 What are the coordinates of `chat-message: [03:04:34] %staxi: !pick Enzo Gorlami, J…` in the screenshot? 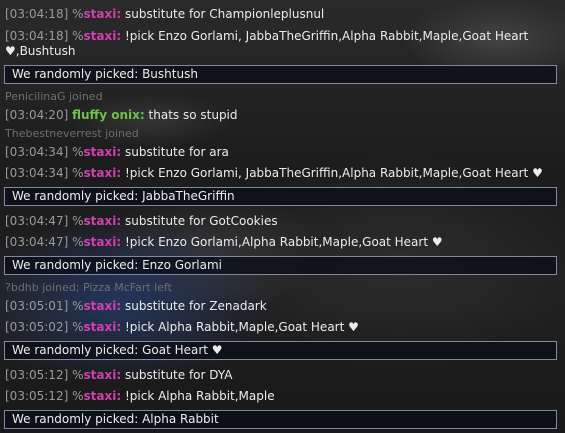 It's located at (283, 173).